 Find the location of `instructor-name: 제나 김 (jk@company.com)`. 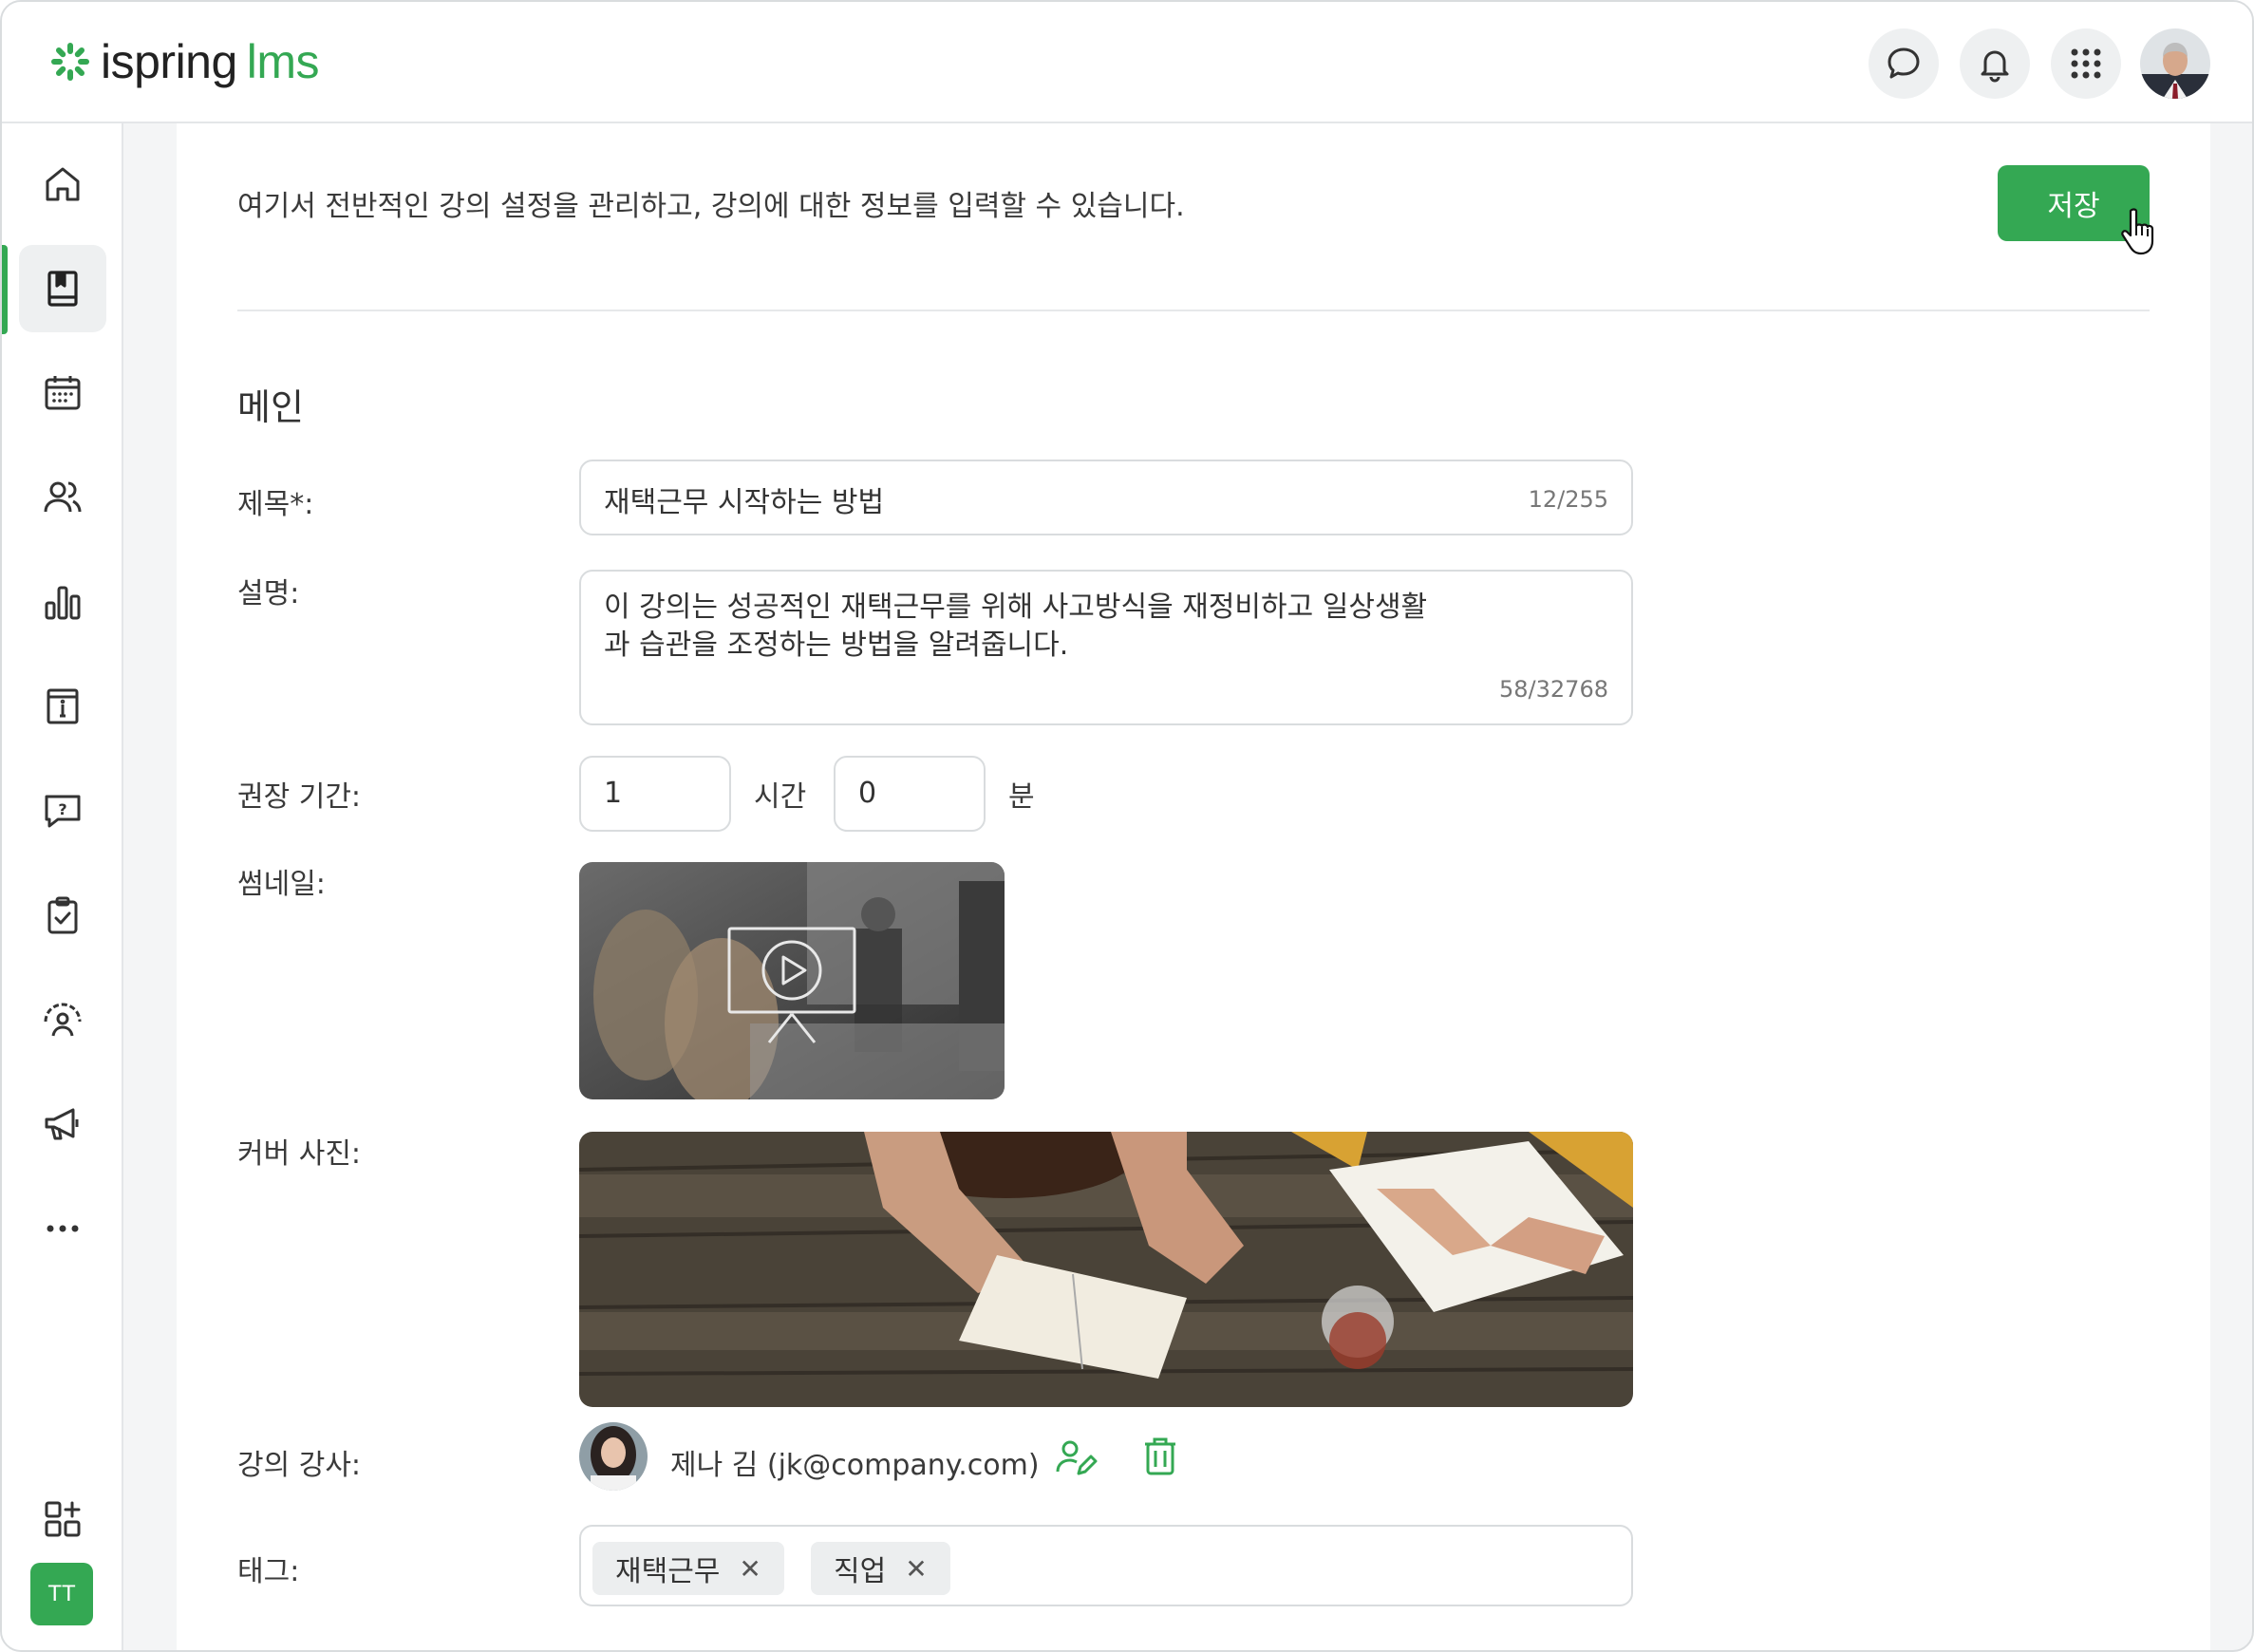

instructor-name: 제나 김 (jk@company.com) is located at coordinates (855, 1465).